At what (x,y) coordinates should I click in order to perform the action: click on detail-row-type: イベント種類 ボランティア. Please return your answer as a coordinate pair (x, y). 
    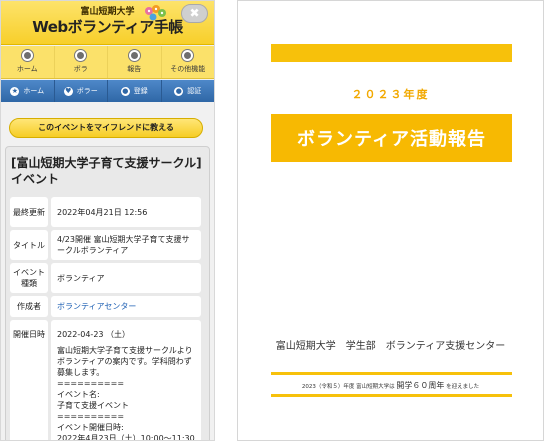
    Looking at the image, I should click on (105, 278).